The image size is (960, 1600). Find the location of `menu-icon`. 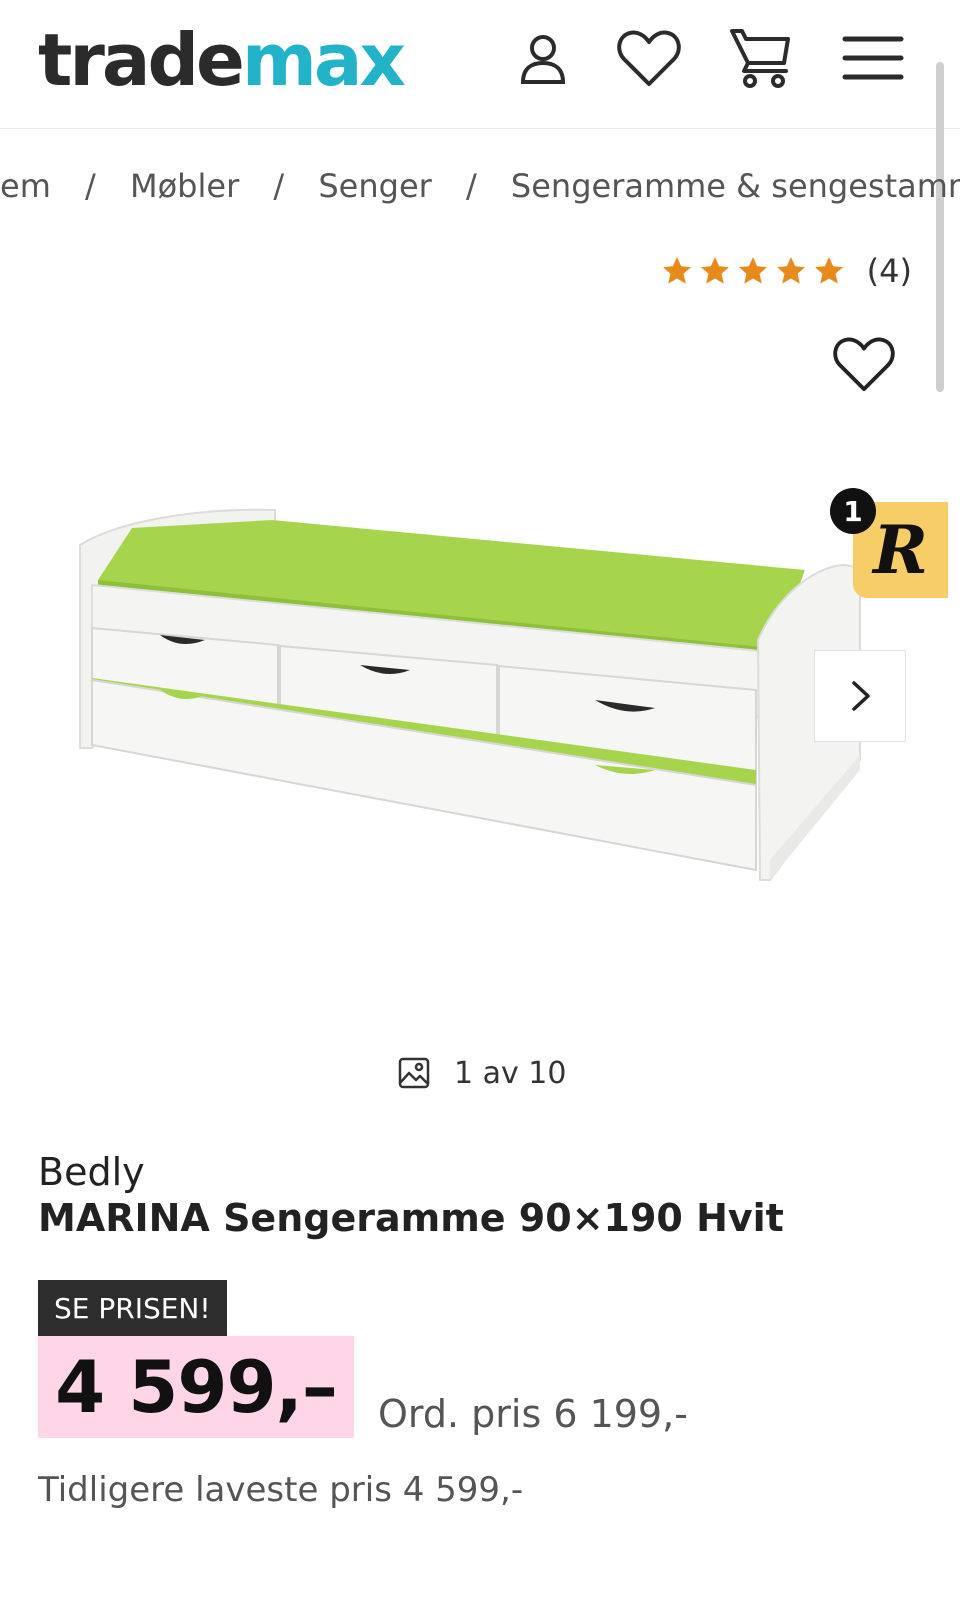

menu-icon is located at coordinates (873, 58).